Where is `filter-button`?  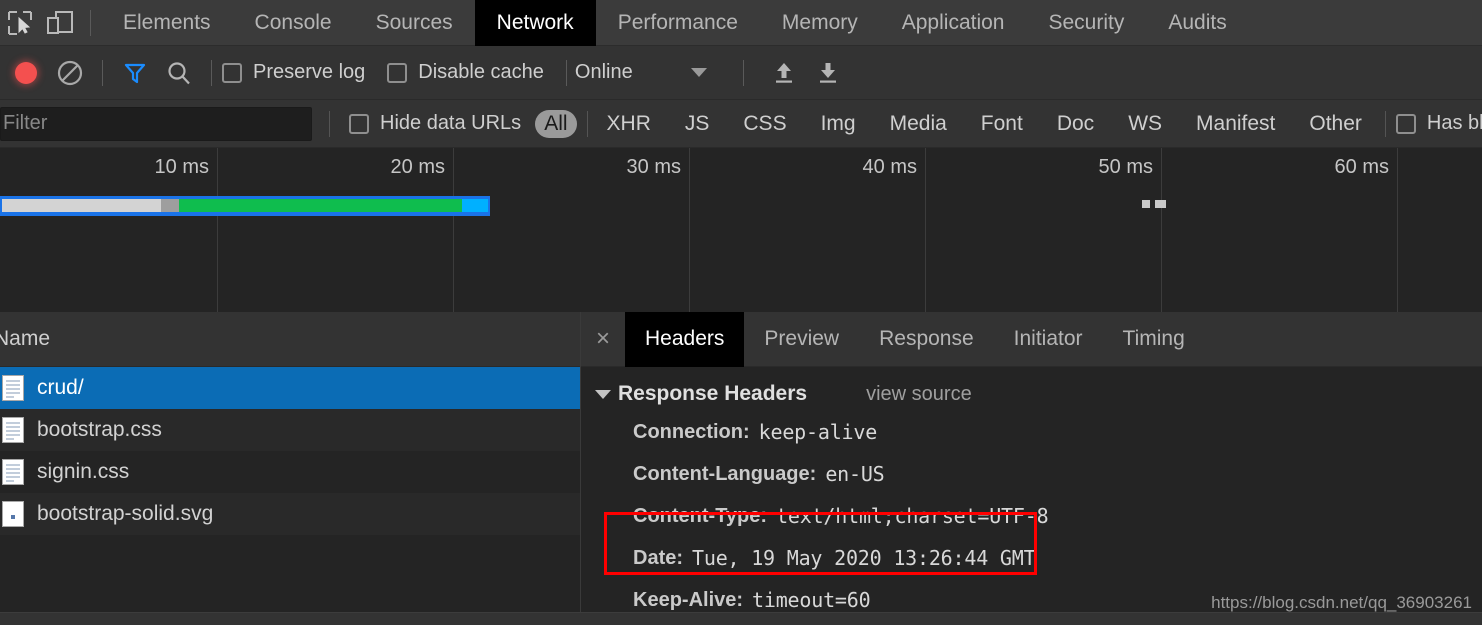 filter-button is located at coordinates (135, 73).